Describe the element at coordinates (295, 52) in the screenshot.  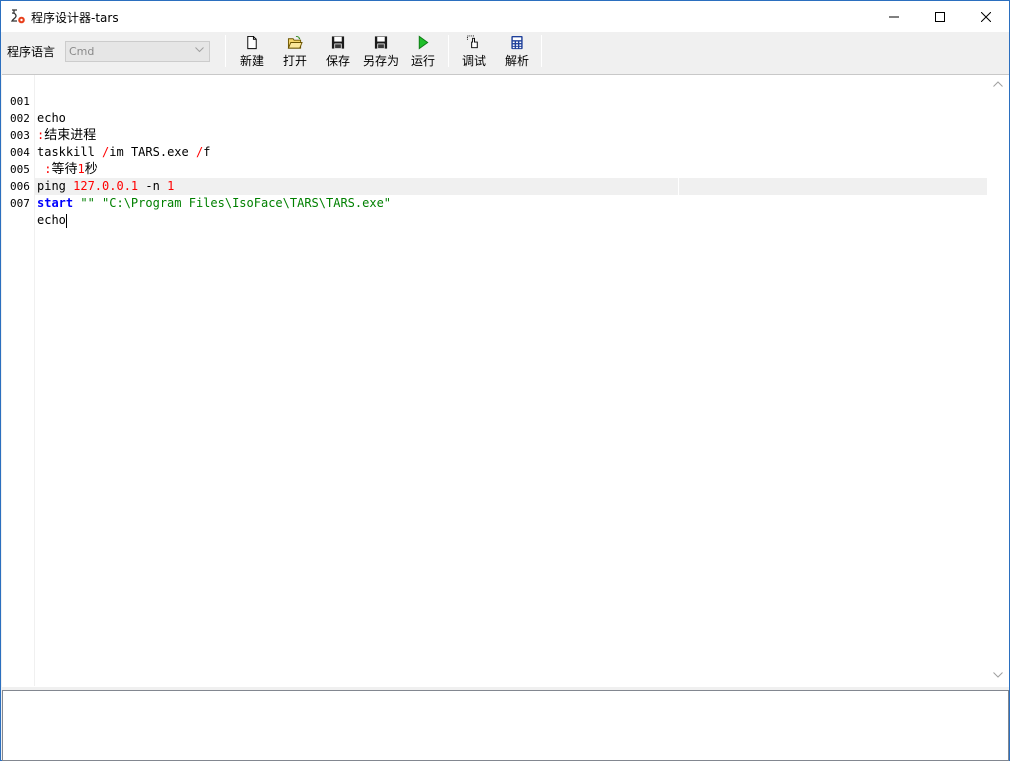
I see `open-button: 打开` at that location.